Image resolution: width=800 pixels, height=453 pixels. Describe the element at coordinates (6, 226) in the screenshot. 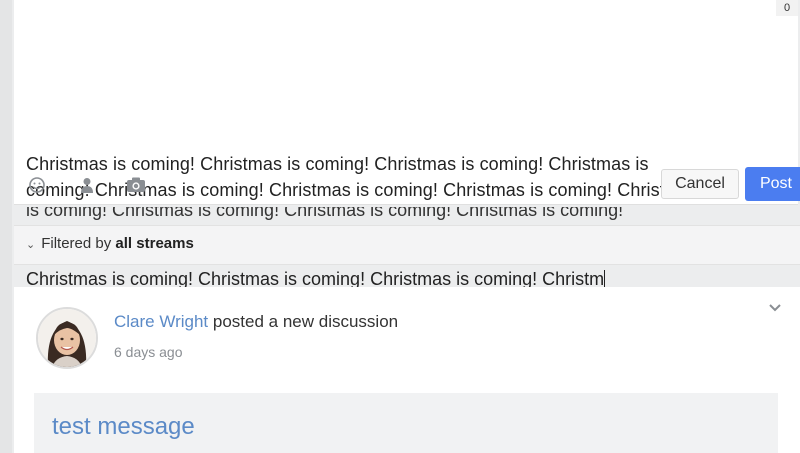

I see `left-gutter` at that location.